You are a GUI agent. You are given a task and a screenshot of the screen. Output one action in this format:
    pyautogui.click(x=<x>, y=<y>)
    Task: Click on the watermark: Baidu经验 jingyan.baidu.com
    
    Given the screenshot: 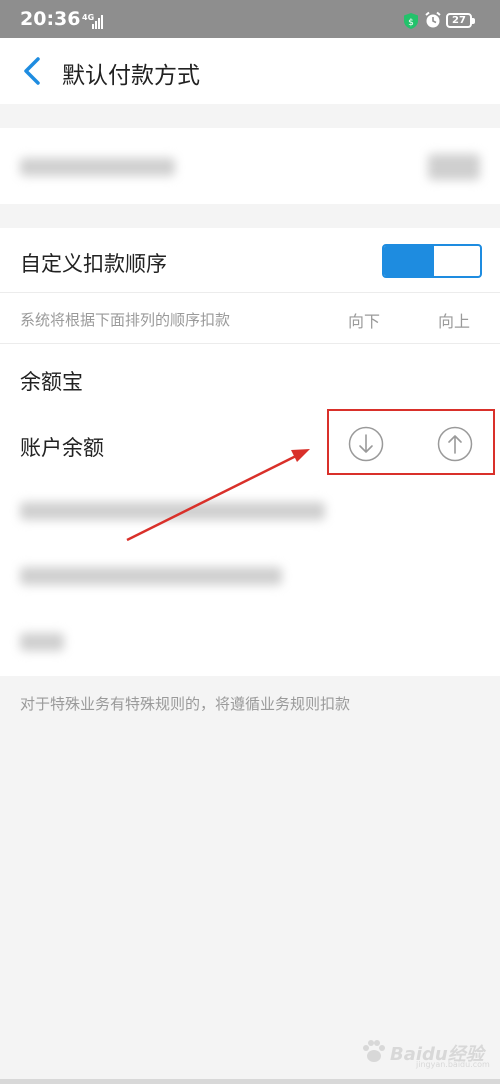 What is the action you would take?
    pyautogui.click(x=425, y=1052)
    